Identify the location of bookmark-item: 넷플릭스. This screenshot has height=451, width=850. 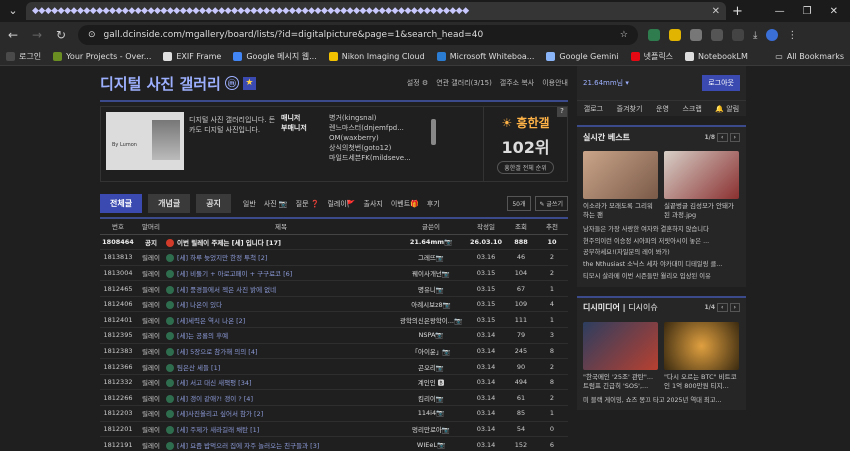
(651, 56).